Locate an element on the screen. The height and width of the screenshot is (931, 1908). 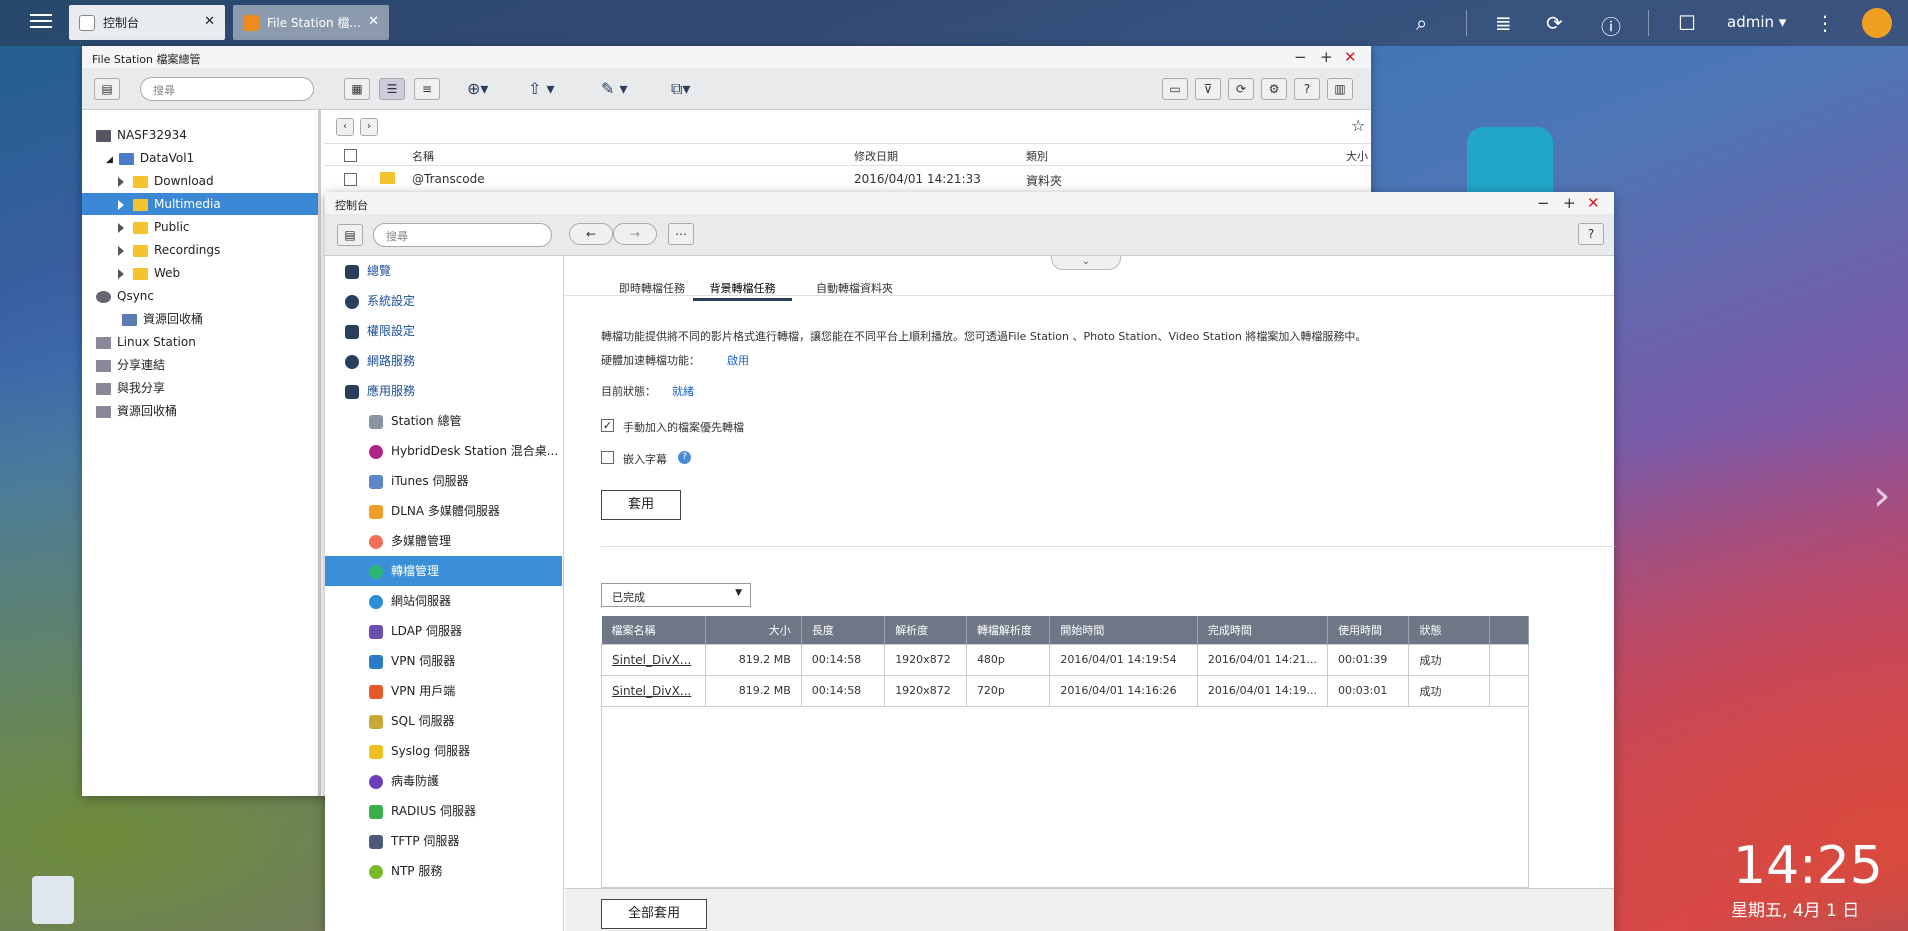
search-icon: ⌕ is located at coordinates (1421, 23).